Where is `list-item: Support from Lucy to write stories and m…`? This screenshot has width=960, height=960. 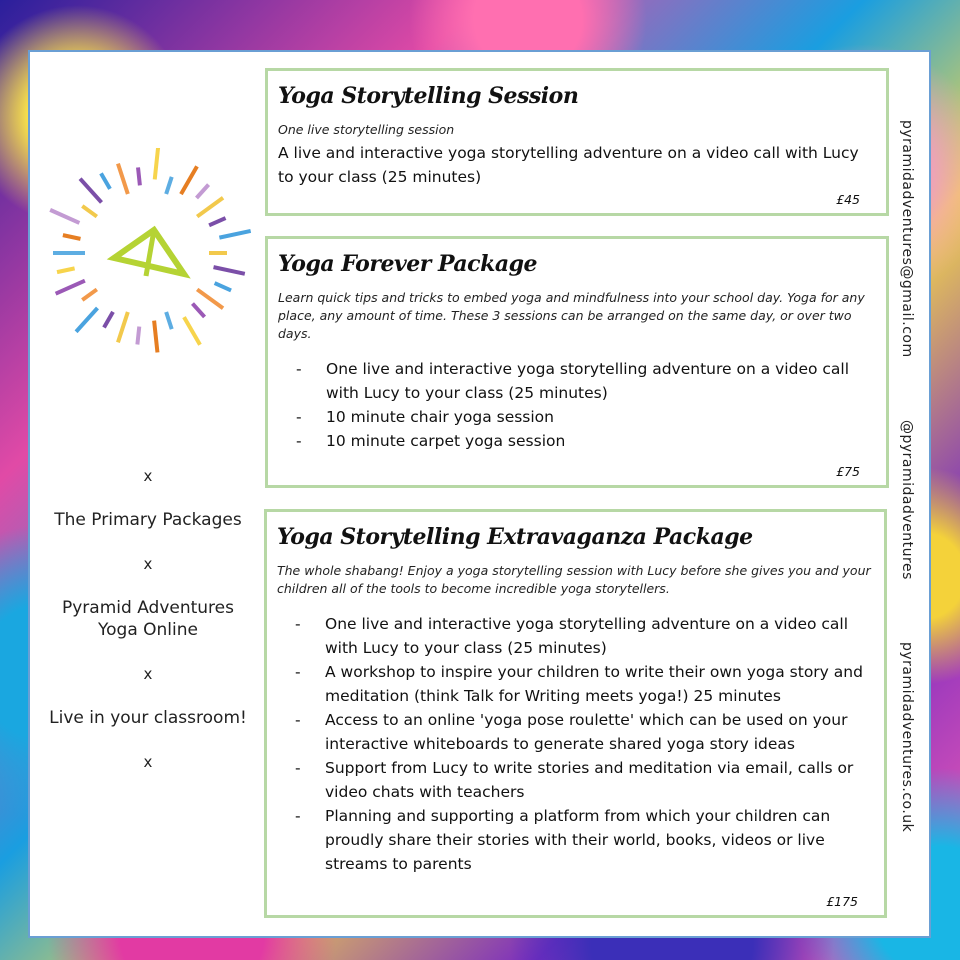 list-item: Support from Lucy to write stories and m… is located at coordinates (584, 780).